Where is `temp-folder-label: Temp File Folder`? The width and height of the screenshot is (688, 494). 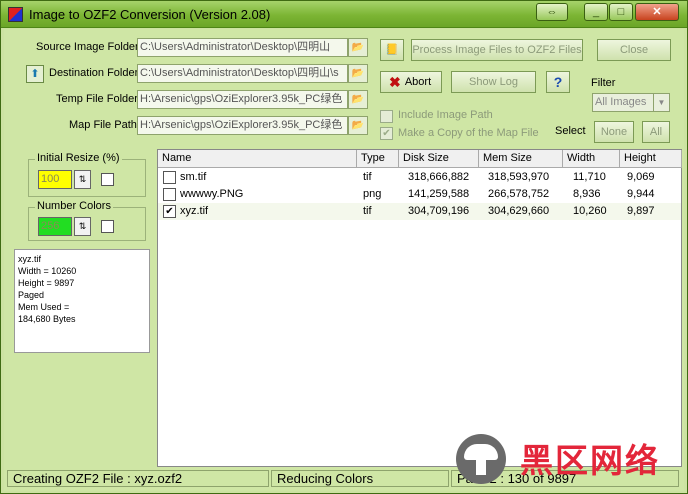
temp-folder-label: Temp File Folder is located at coordinates (97, 99).